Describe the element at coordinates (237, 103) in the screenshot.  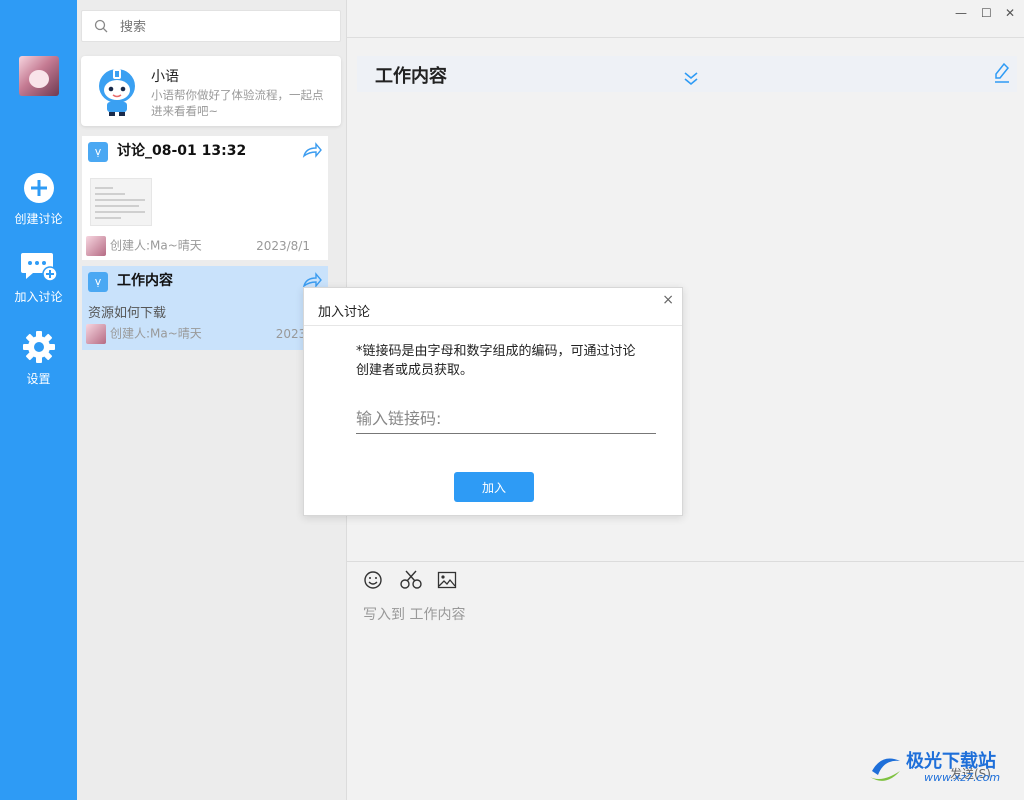
I see `assistant-description: 小语帮你做好了体验流程，一起点进来看看吧~` at that location.